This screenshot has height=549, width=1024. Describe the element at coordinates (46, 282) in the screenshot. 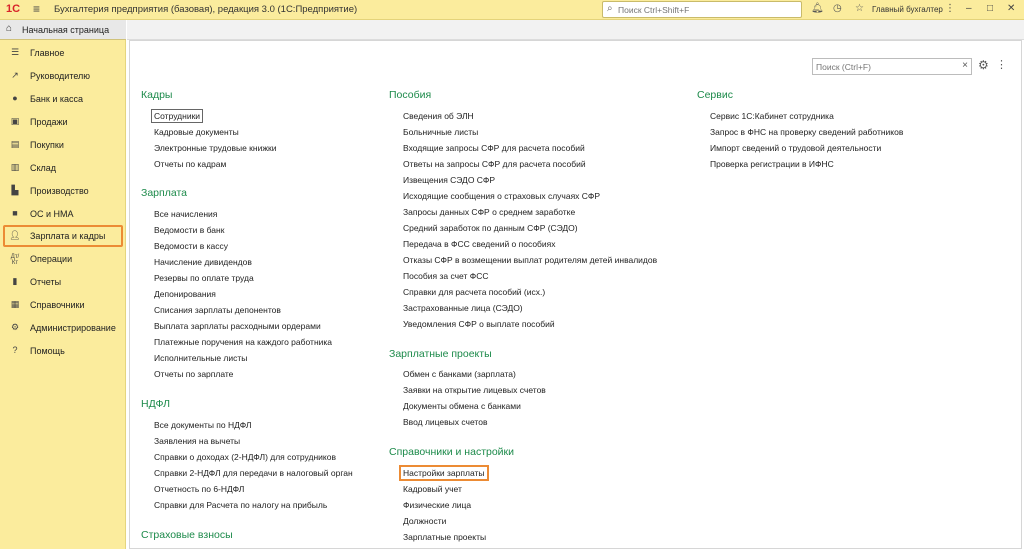

I see `sidebar-item-label: Отчеты` at that location.